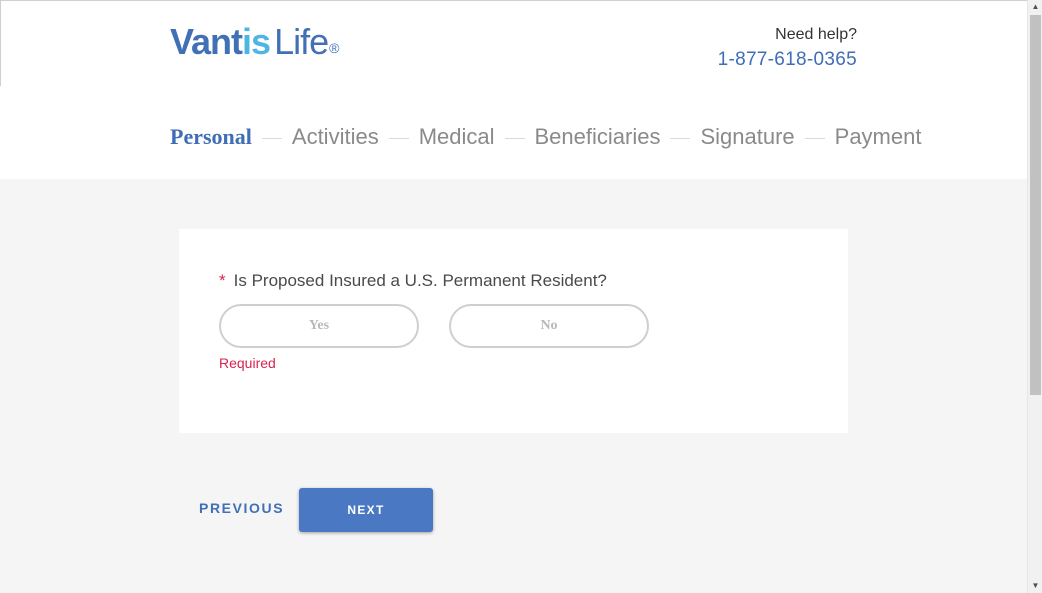 The width and height of the screenshot is (1042, 593). I want to click on no-option-button: No, so click(549, 326).